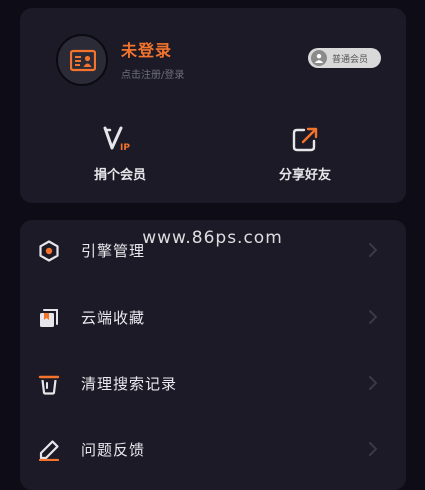 The width and height of the screenshot is (425, 490). I want to click on menu-item-label: 云端收藏, so click(113, 318).